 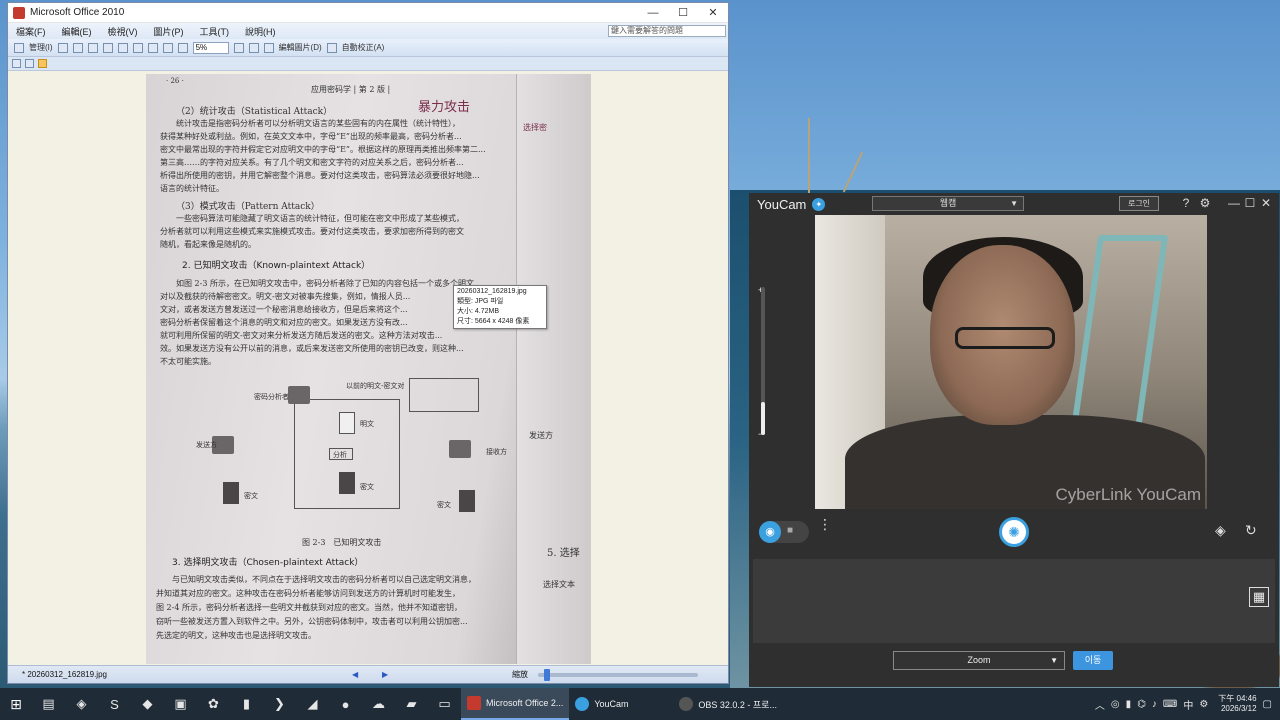 I want to click on next-picture-button: ▶, so click(x=397, y=674).